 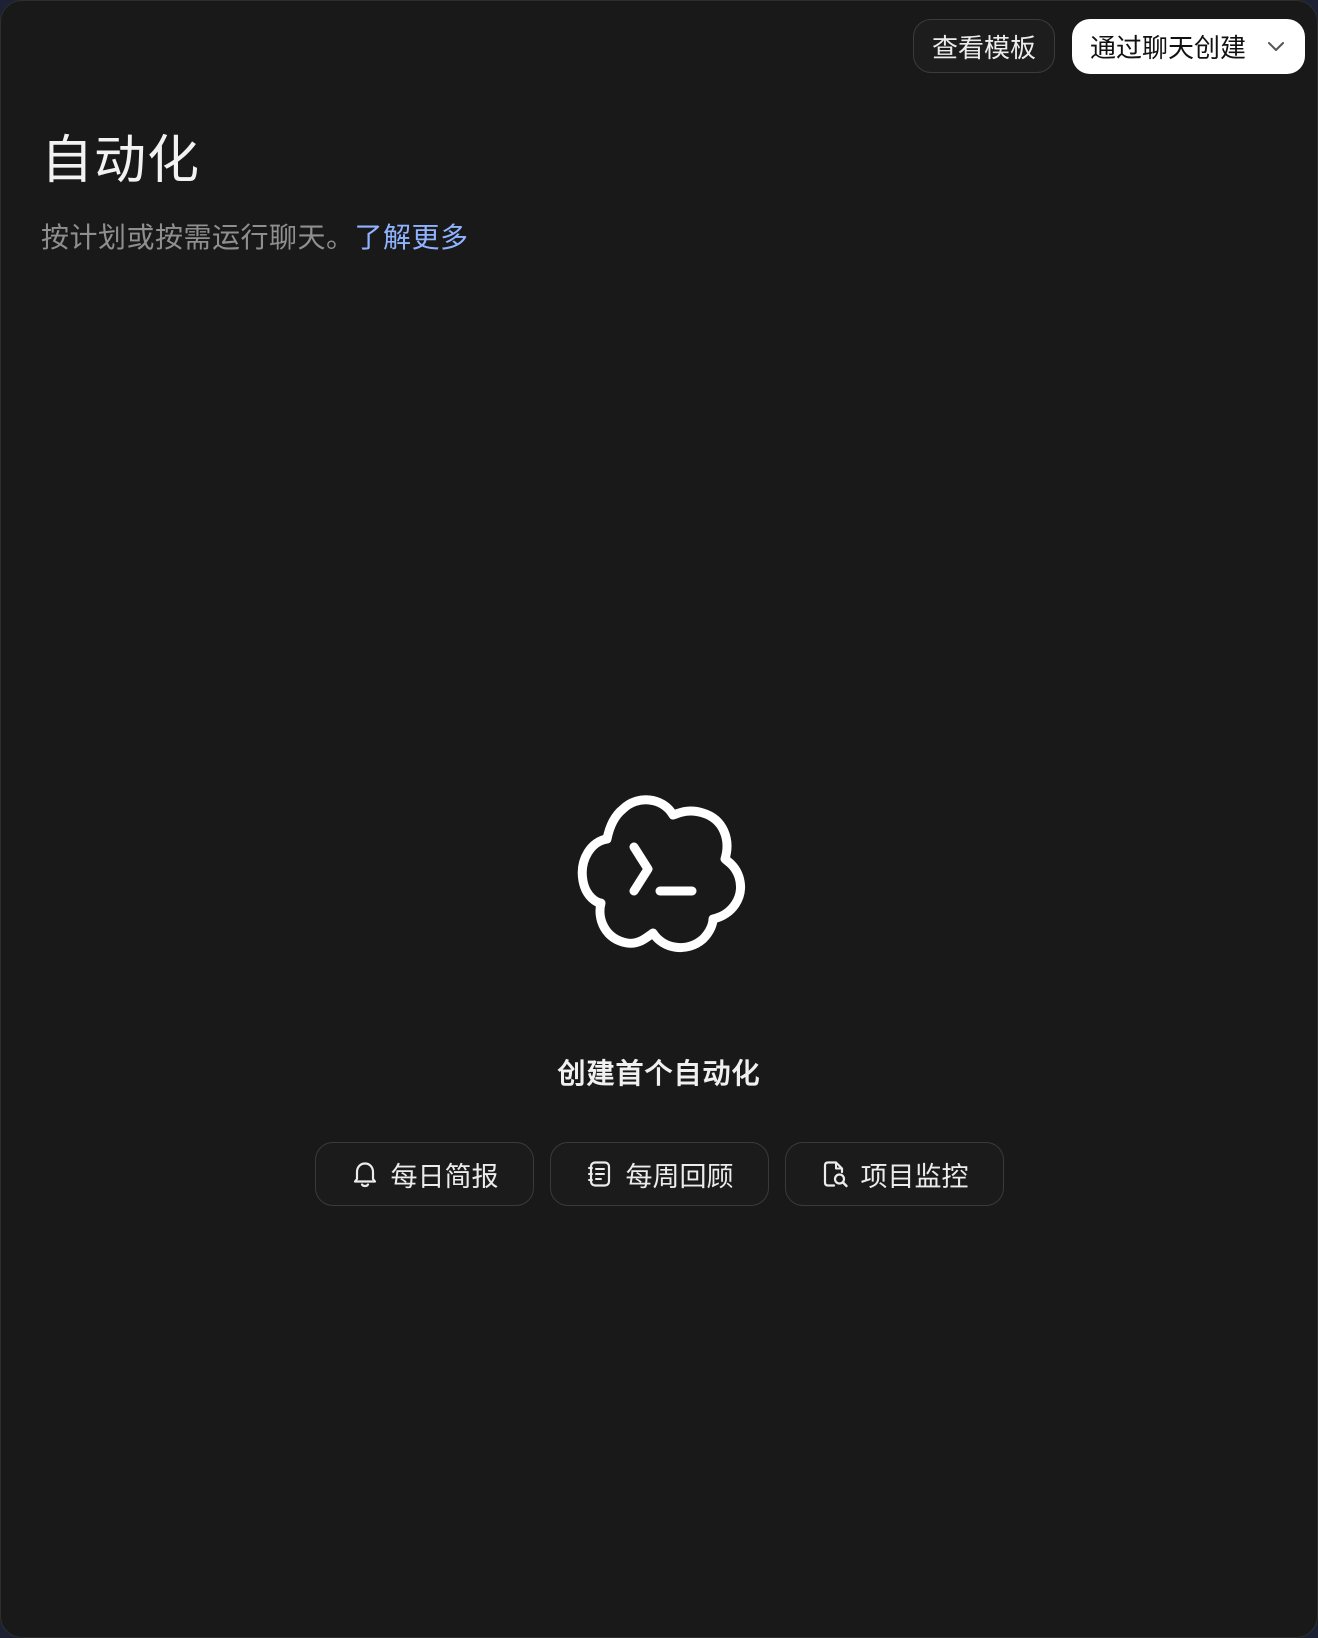 What do you see at coordinates (659, 1073) in the screenshot?
I see `empty-state-title: 创建首个自动化` at bounding box center [659, 1073].